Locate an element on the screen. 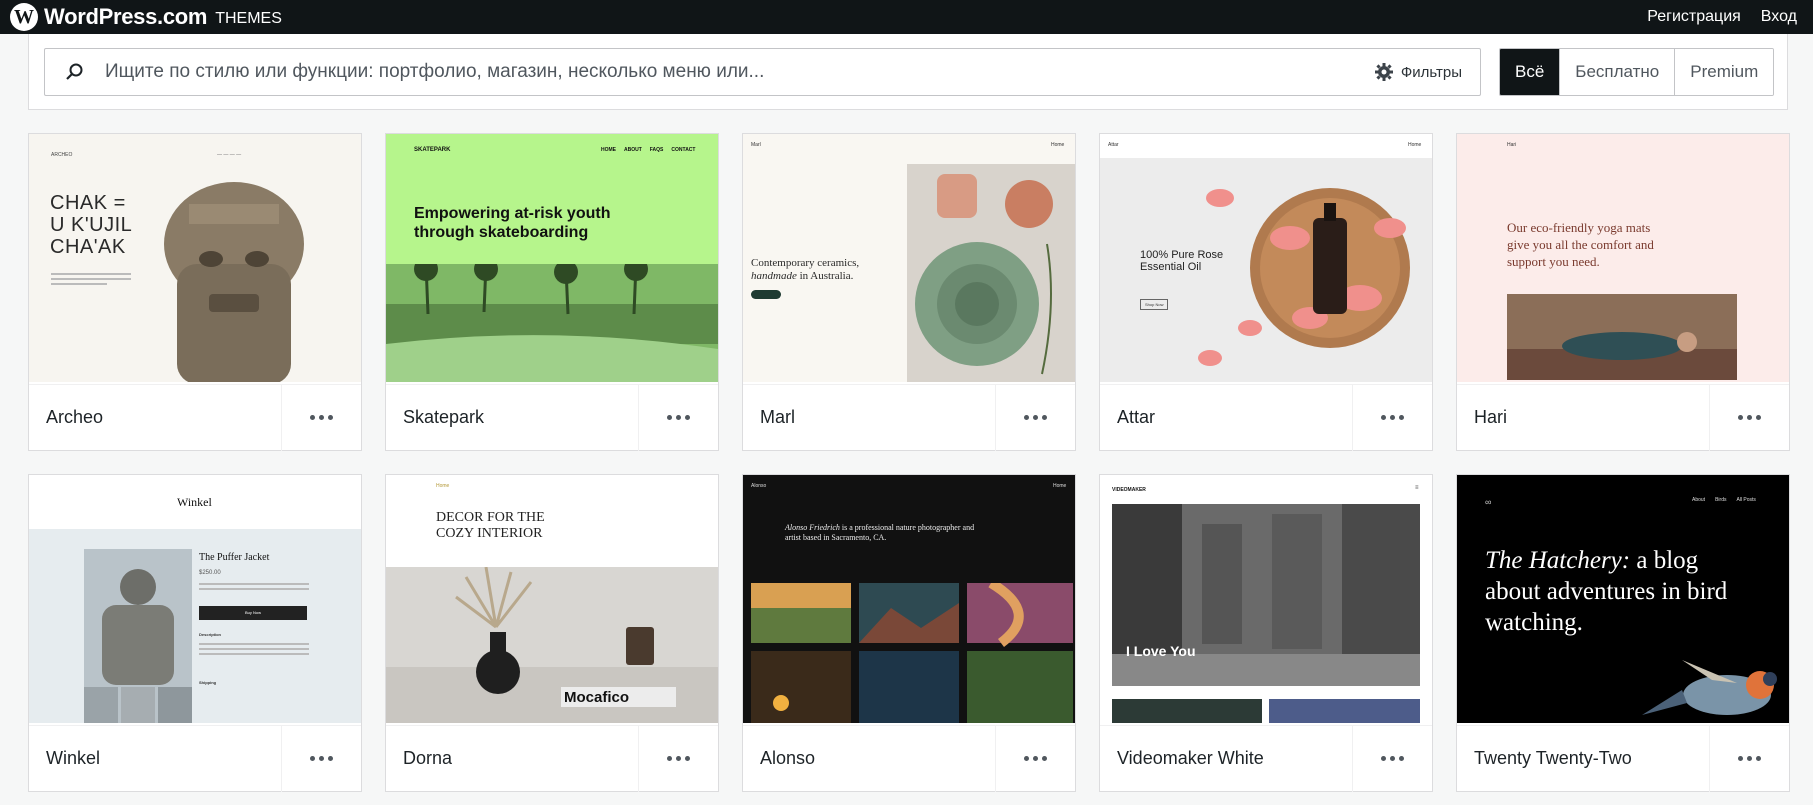 This screenshot has width=1813, height=805. signup-link: Регистрация is located at coordinates (1694, 17).